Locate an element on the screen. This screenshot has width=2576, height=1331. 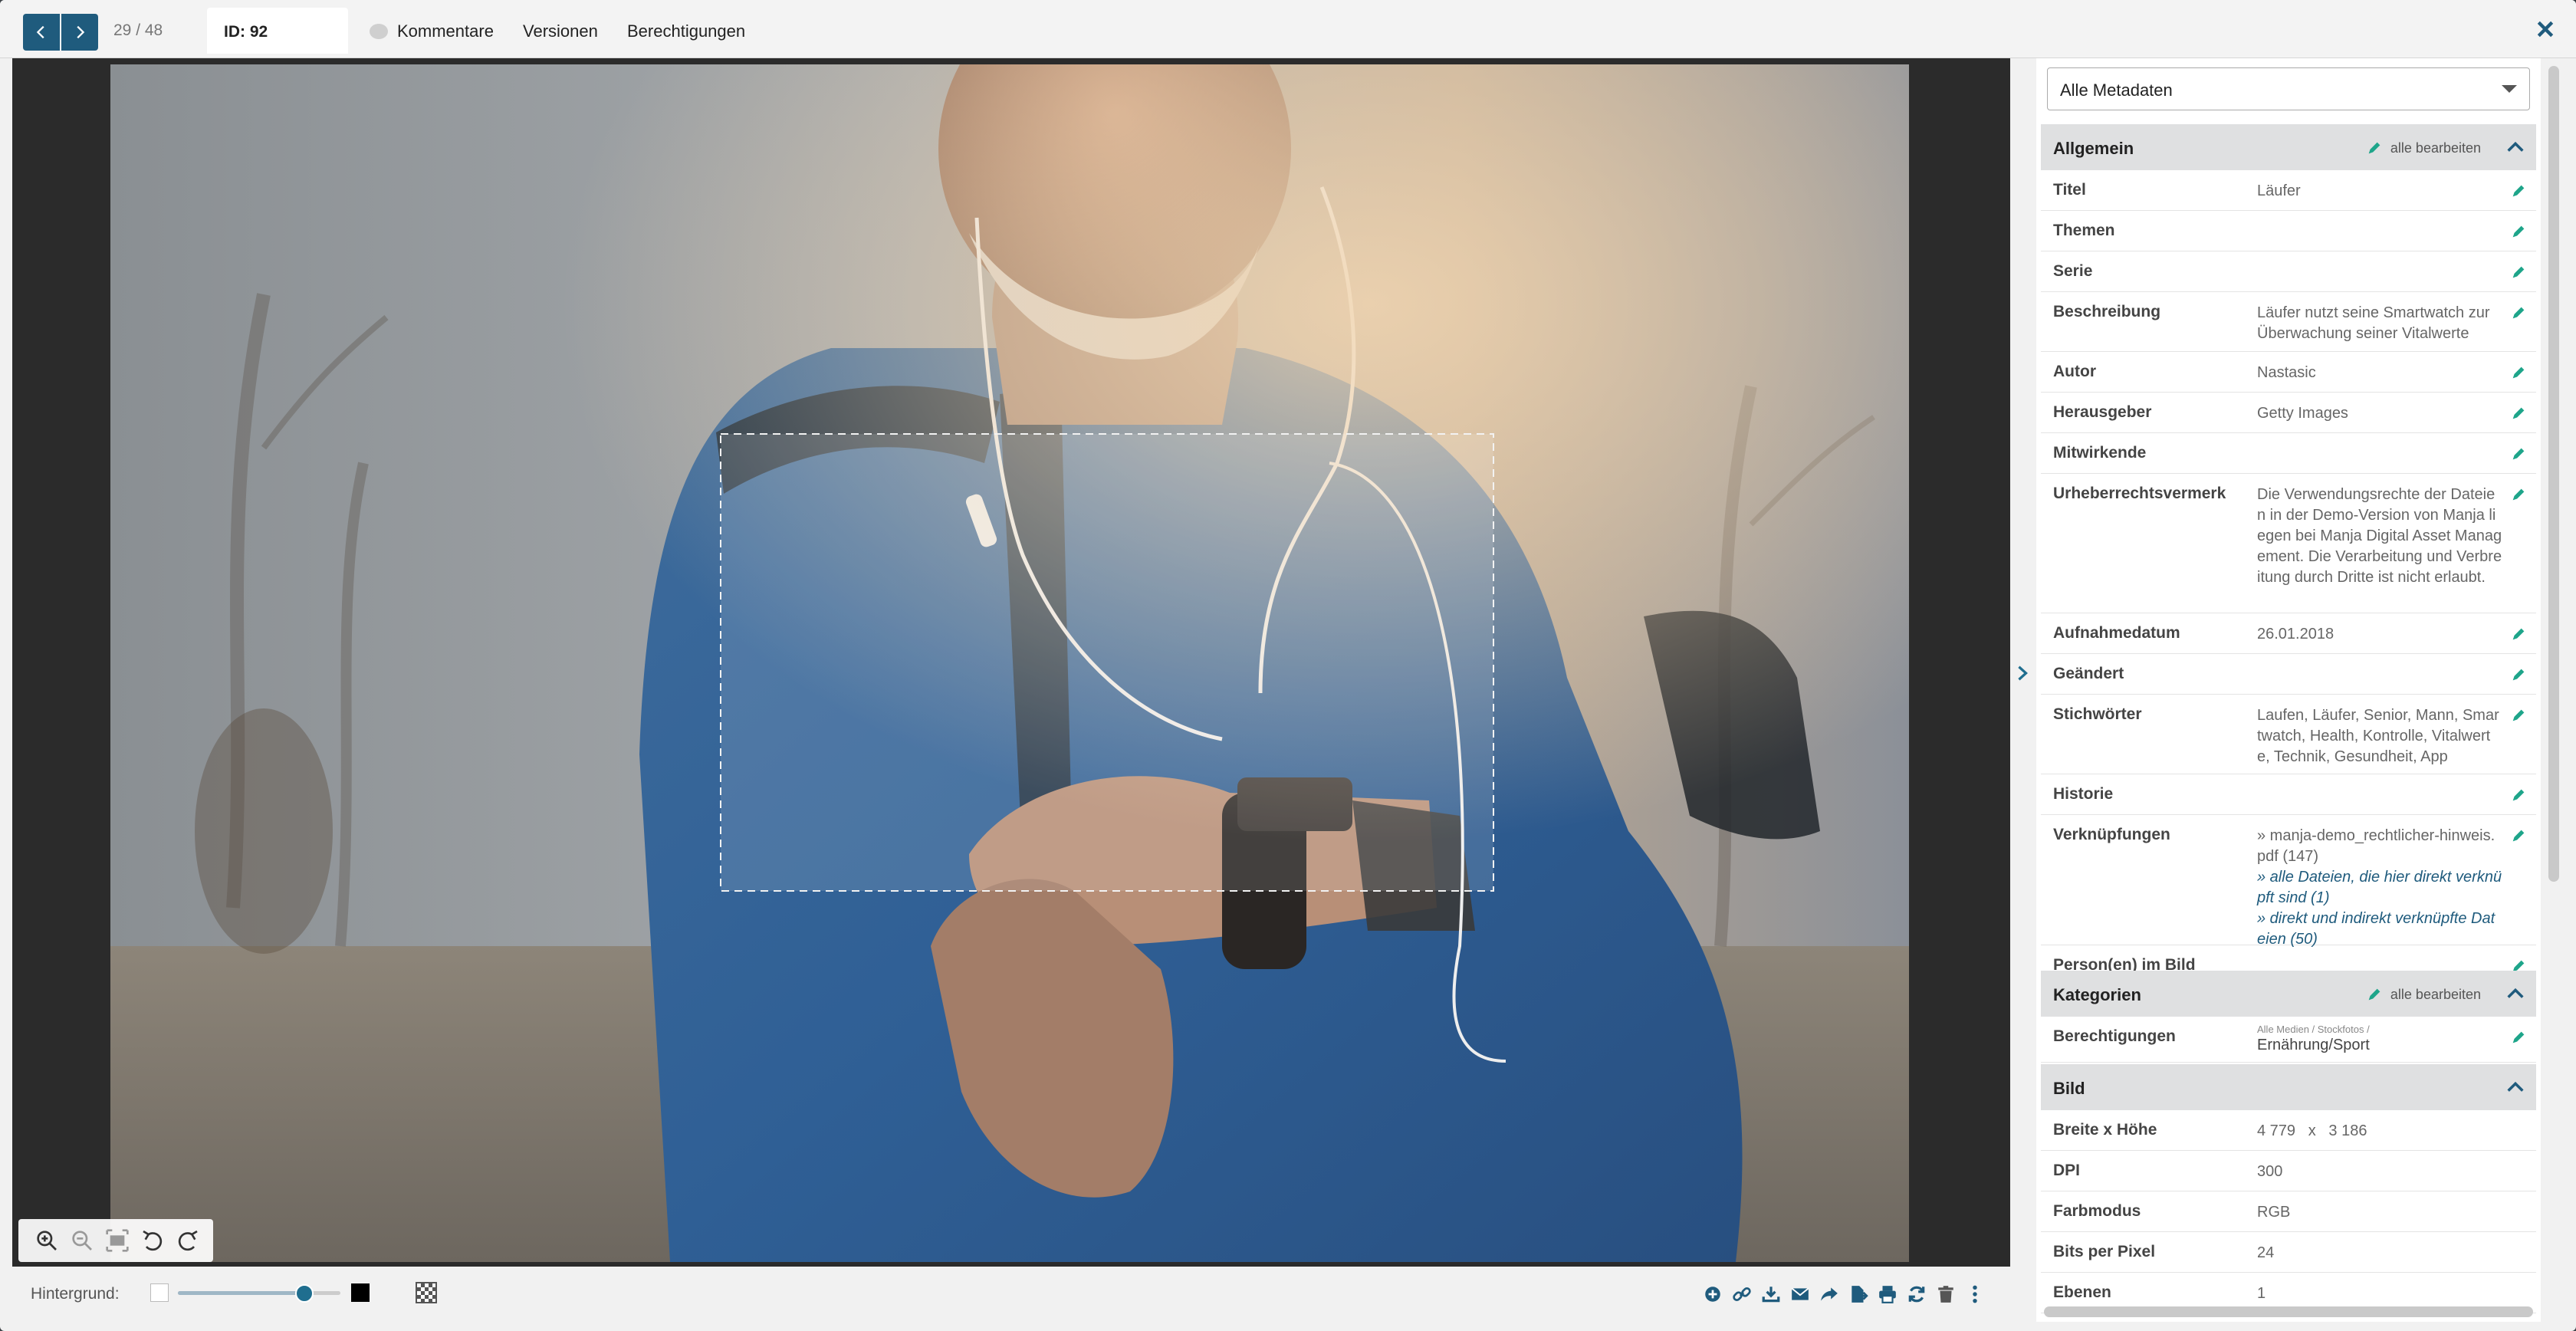
edit-publisher-button is located at coordinates (2518, 413).